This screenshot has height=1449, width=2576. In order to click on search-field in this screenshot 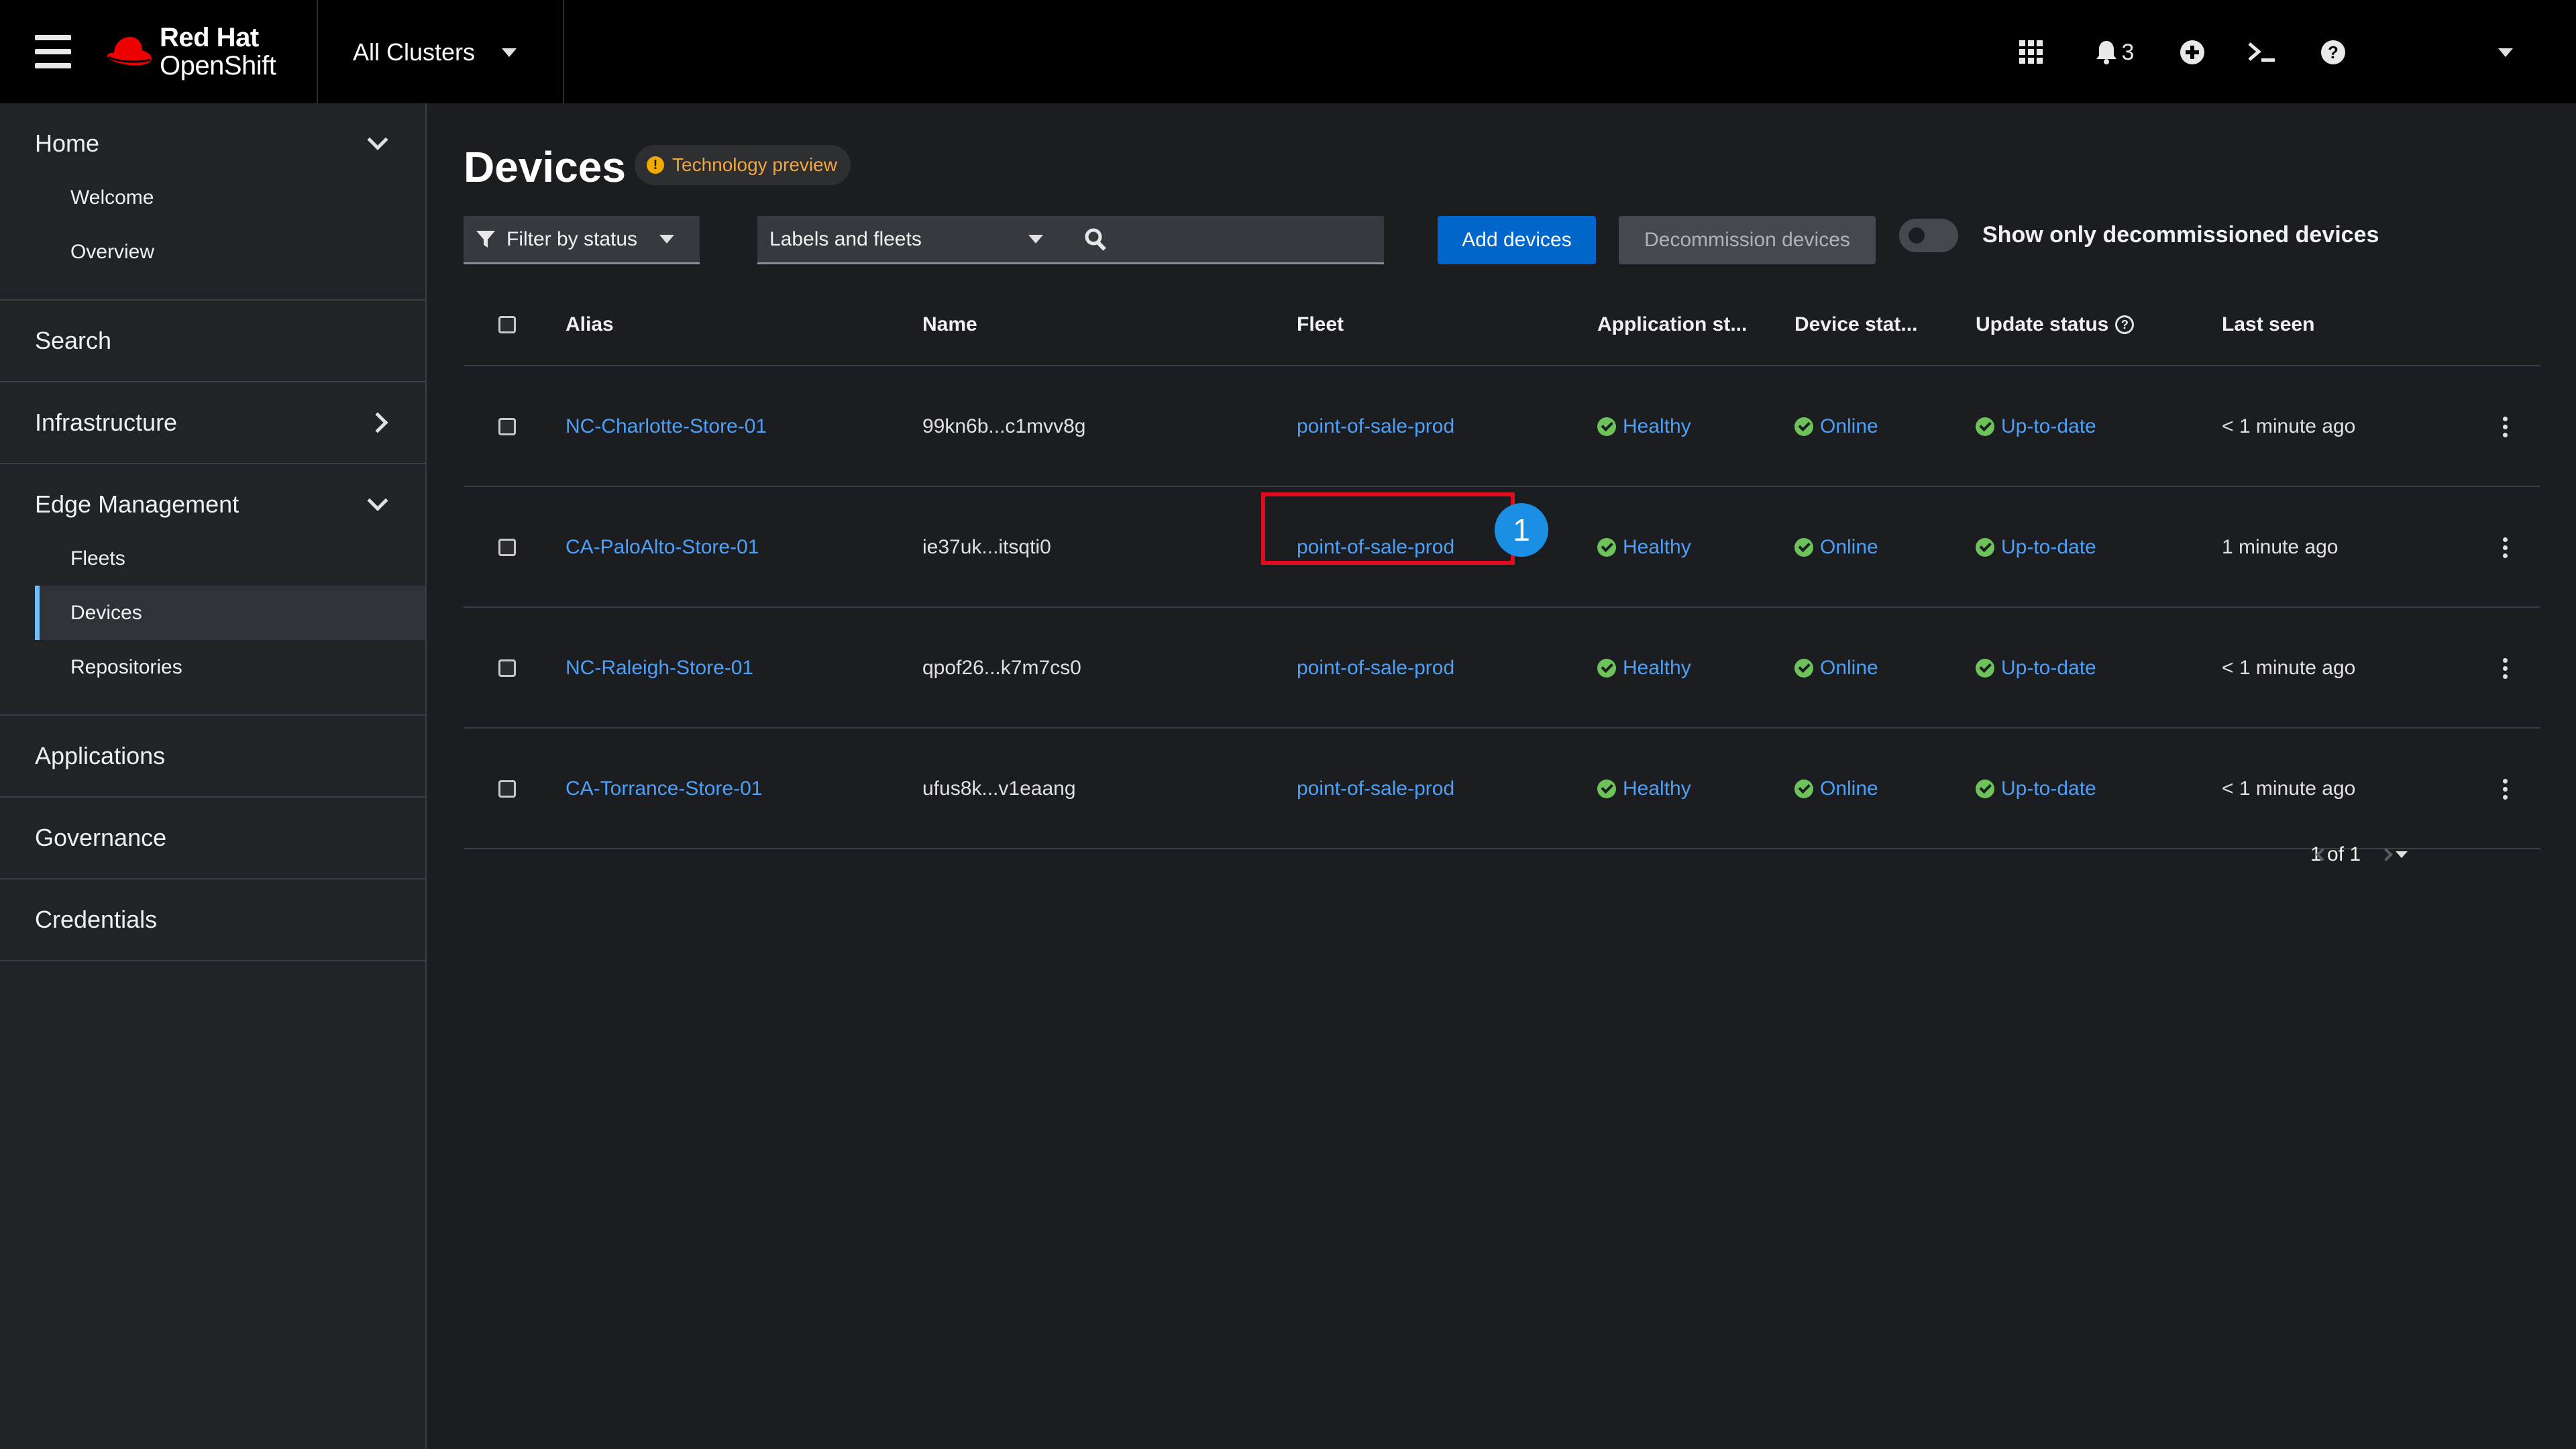, I will do `click(1226, 240)`.